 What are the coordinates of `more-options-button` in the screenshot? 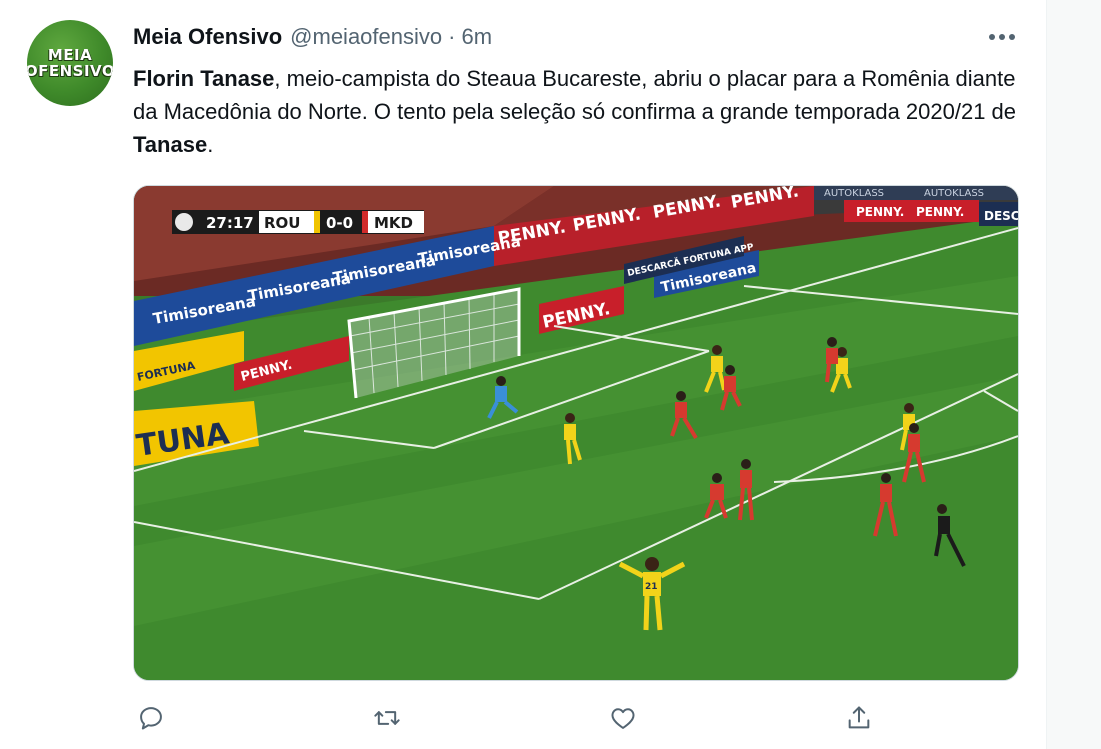 It's located at (1002, 37).